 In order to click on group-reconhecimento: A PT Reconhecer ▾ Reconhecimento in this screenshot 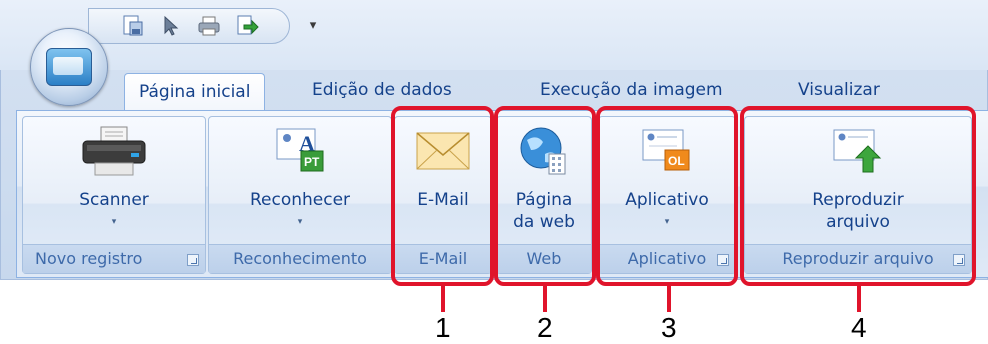, I will do `click(300, 195)`.